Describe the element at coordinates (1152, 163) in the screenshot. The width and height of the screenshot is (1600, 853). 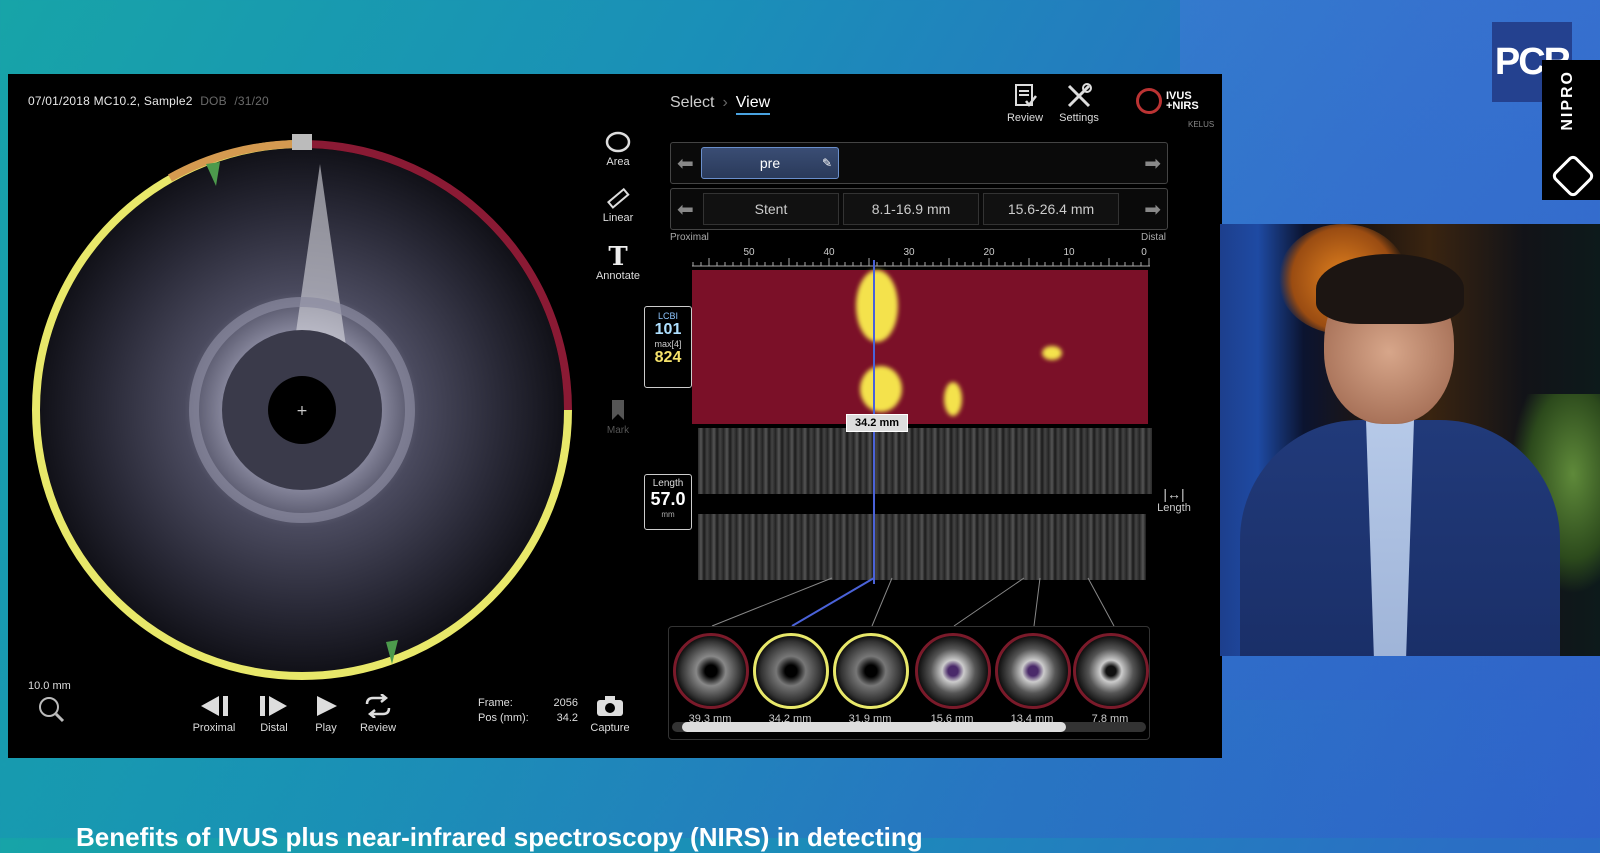
I see `tag-next-icon: ➡` at that location.